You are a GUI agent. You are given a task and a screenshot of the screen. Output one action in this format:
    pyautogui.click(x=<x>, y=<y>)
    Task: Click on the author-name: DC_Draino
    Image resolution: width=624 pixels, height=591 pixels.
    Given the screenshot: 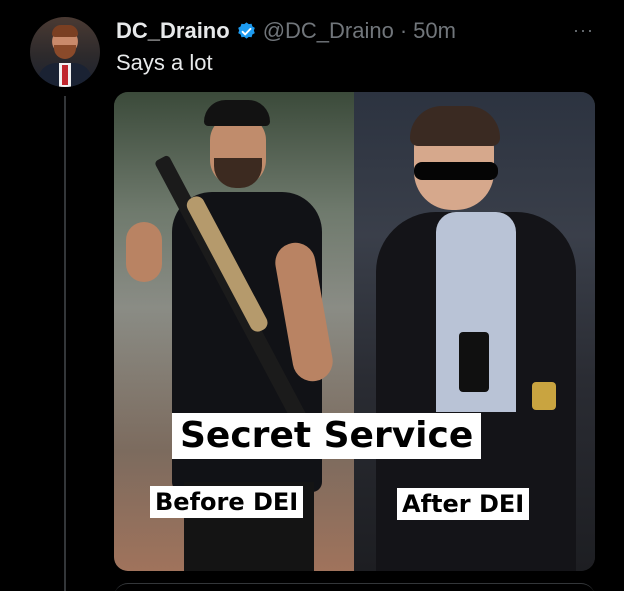 What is the action you would take?
    pyautogui.click(x=173, y=31)
    